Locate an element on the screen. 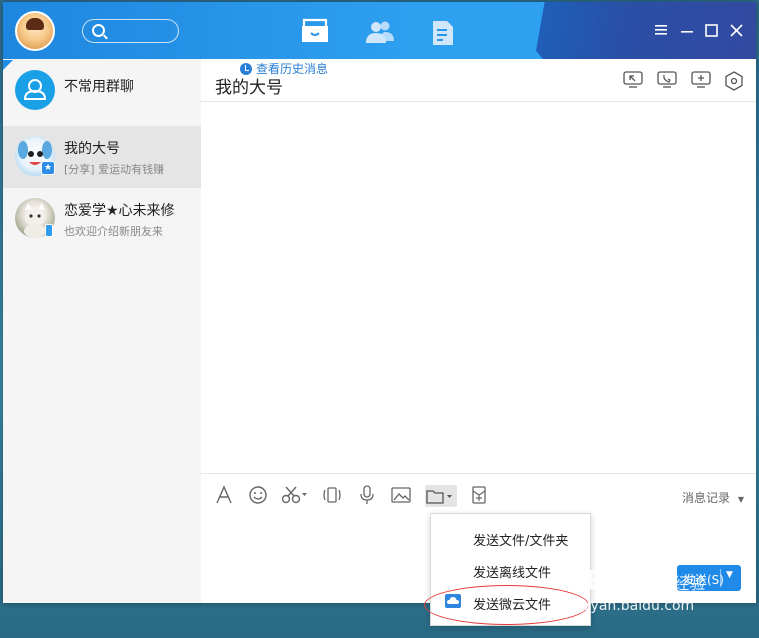 This screenshot has height=638, width=759. clock-icon is located at coordinates (246, 69).